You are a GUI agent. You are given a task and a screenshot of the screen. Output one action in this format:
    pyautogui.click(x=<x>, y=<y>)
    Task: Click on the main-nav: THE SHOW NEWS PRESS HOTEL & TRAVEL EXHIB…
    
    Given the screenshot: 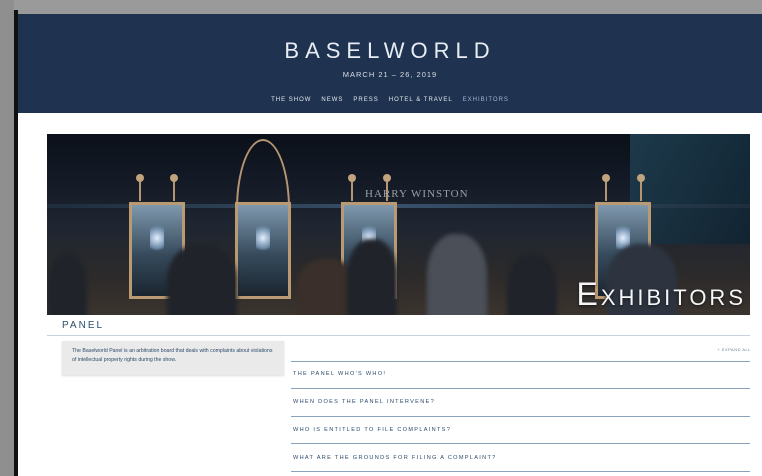 What is the action you would take?
    pyautogui.click(x=390, y=100)
    